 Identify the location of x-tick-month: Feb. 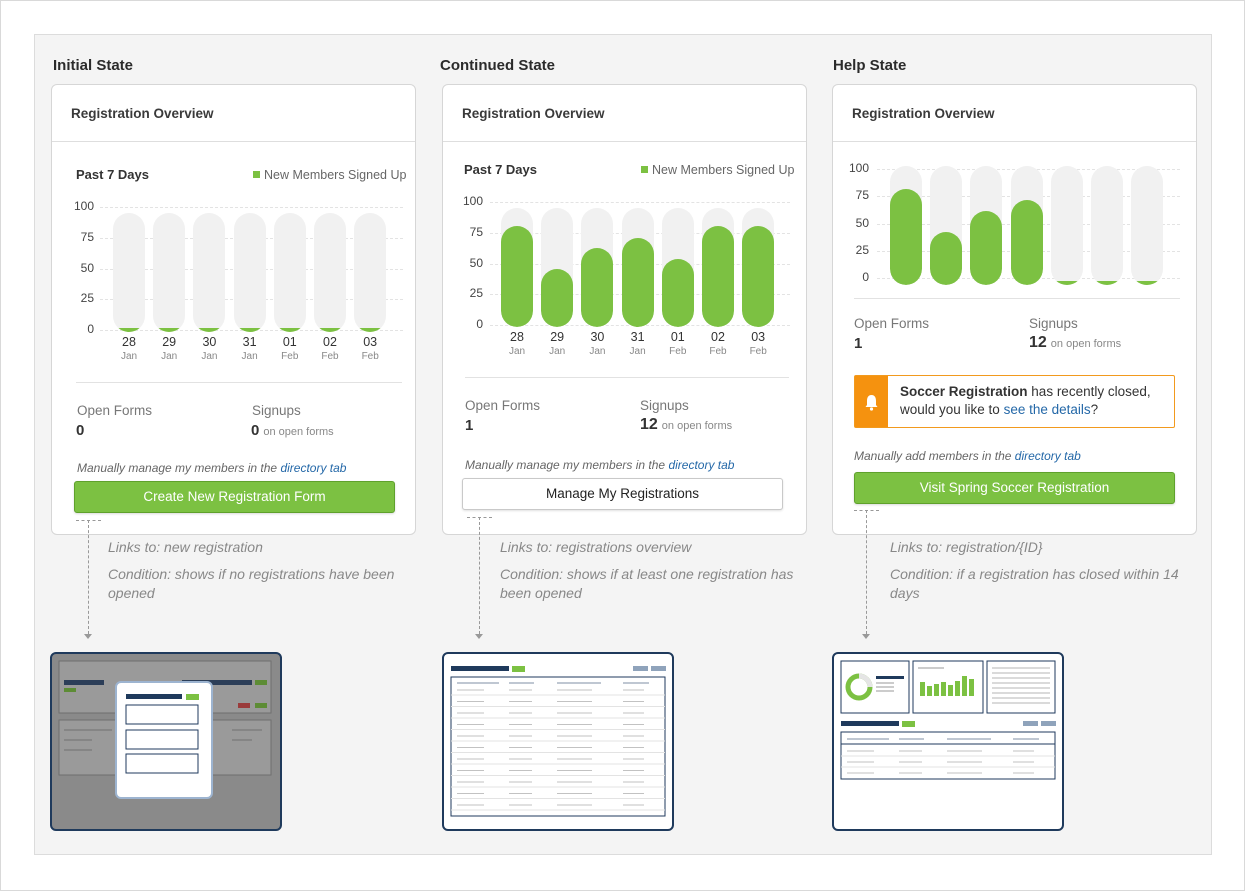
(290, 356).